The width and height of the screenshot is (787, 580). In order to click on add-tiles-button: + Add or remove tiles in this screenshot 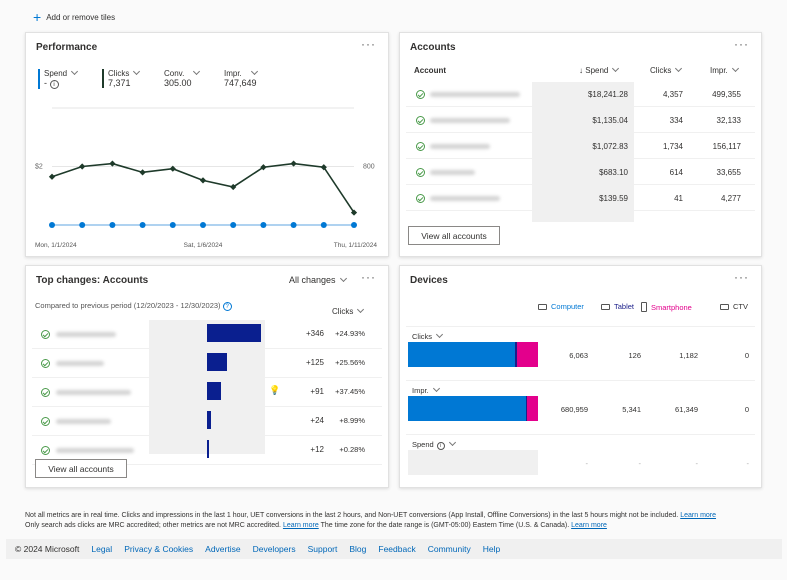, I will do `click(74, 17)`.